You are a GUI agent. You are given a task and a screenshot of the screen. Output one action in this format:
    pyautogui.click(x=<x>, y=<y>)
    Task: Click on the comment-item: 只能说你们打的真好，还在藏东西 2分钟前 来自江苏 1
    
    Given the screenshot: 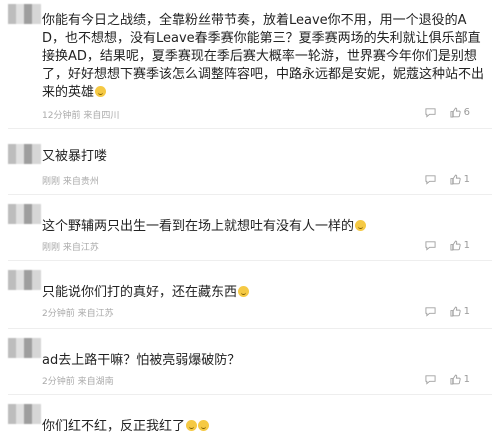 What is the action you would take?
    pyautogui.click(x=250, y=296)
    